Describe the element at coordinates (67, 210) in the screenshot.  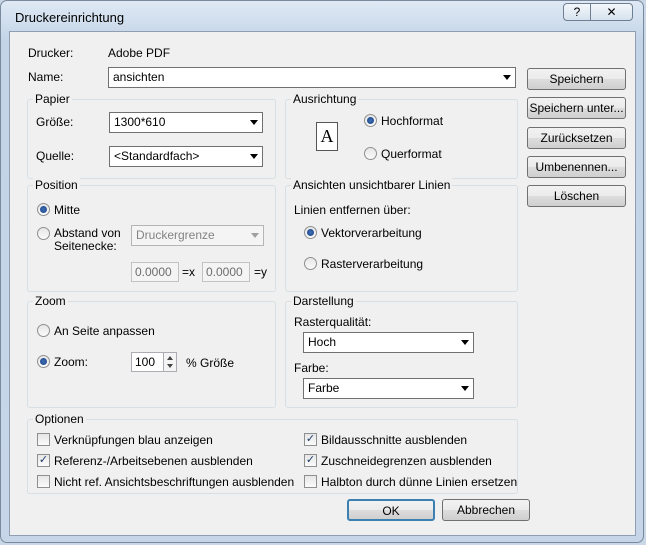
I see `center-label: Mitte` at that location.